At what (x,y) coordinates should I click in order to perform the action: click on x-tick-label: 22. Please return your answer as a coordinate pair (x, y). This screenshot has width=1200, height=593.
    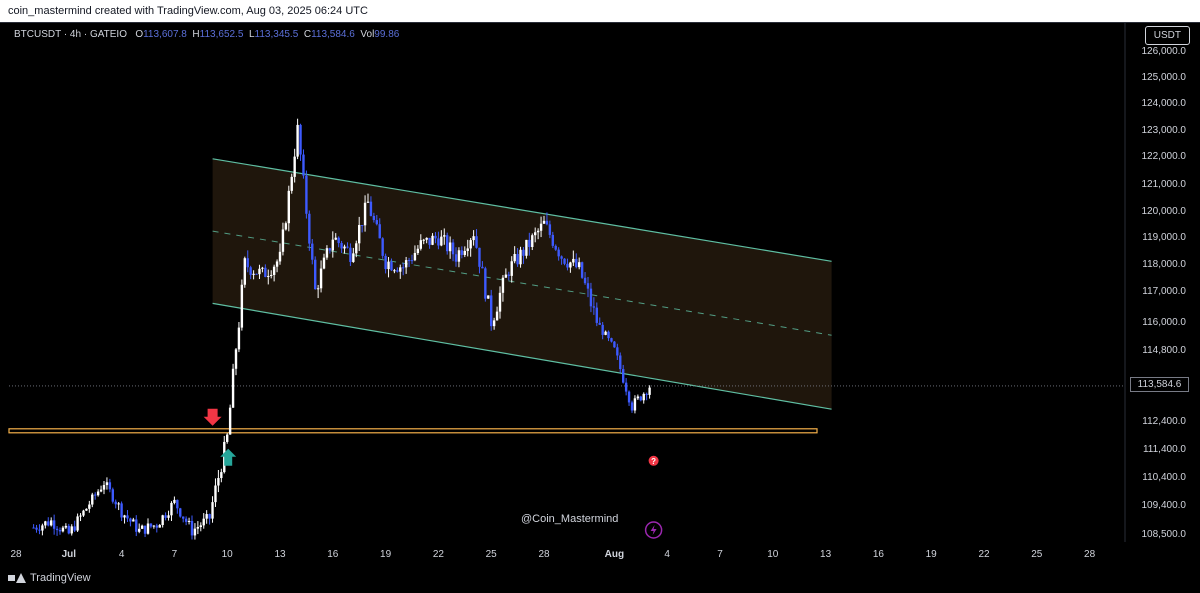
    Looking at the image, I should click on (984, 554).